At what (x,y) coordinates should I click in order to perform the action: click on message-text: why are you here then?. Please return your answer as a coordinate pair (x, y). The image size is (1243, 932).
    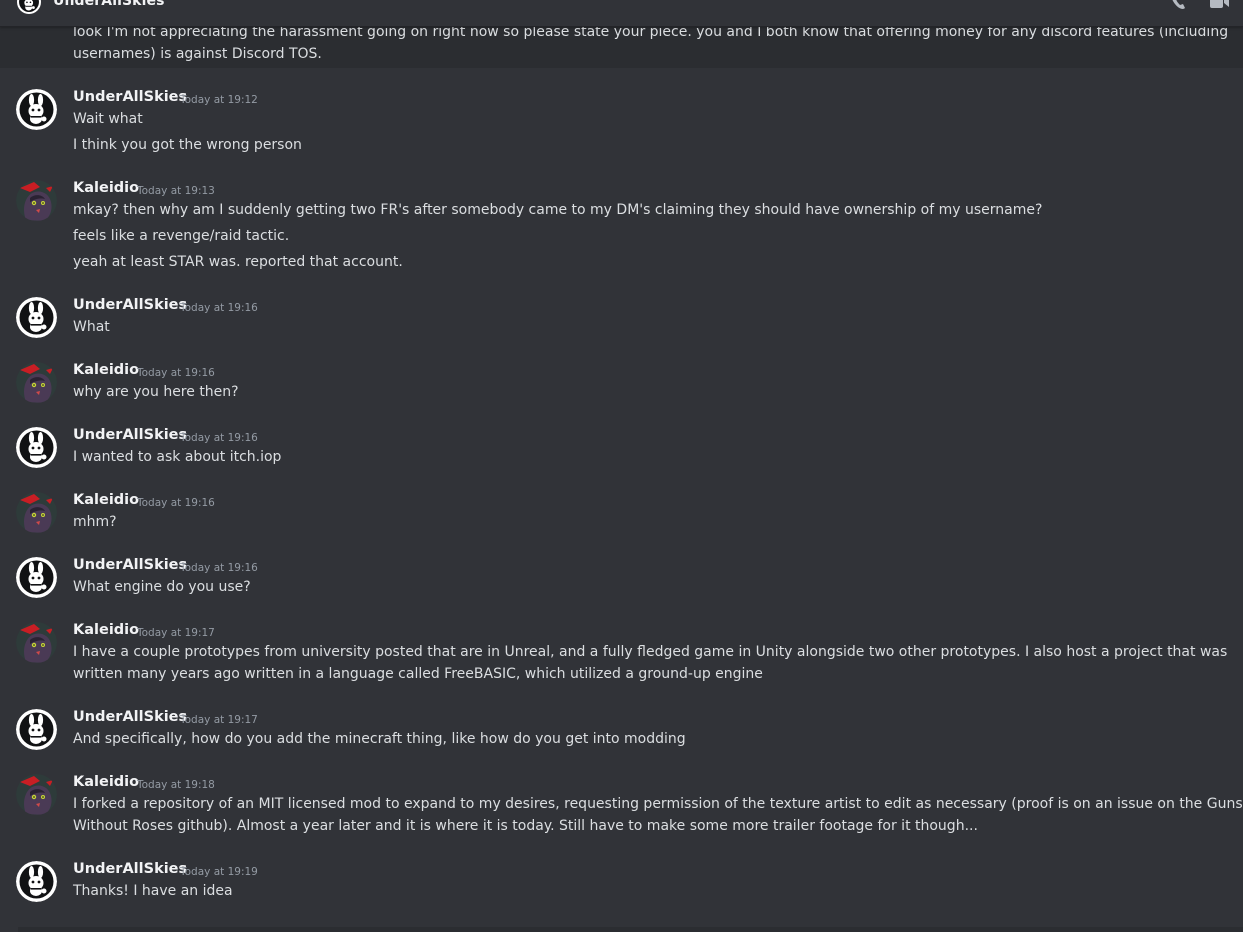
    Looking at the image, I should click on (156, 392).